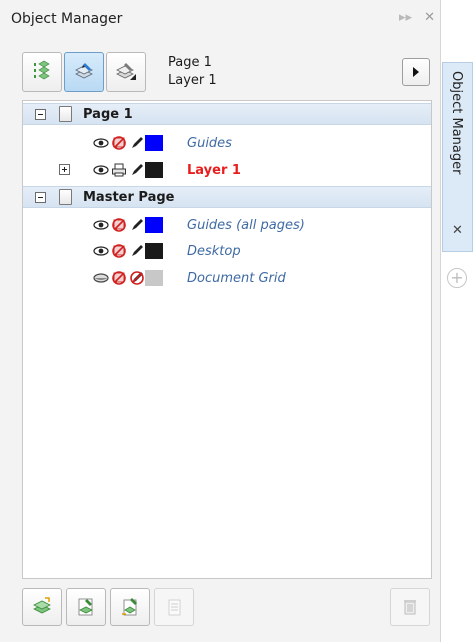 This screenshot has width=473, height=642. I want to click on layer-manager-view-button, so click(126, 72).